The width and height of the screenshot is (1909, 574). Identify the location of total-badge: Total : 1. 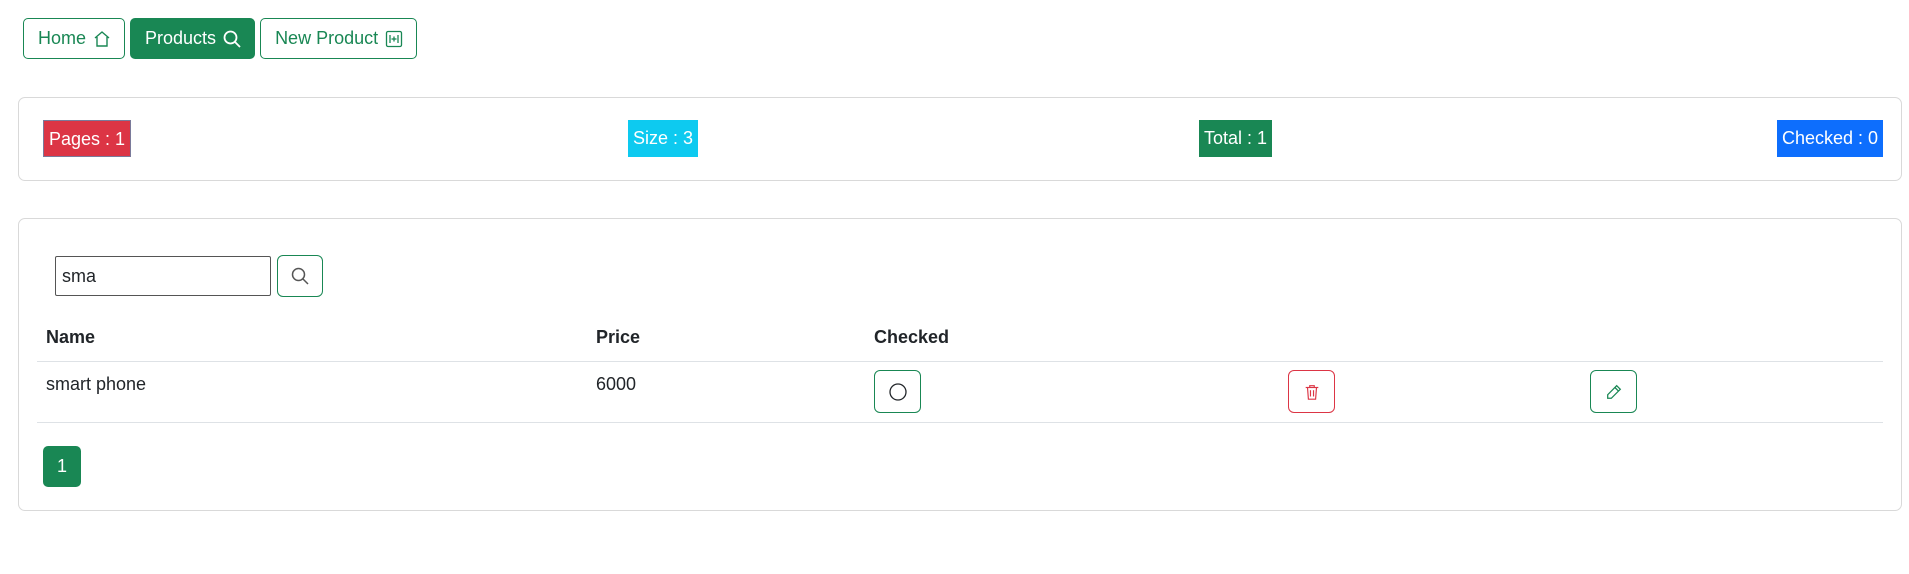
(1236, 138).